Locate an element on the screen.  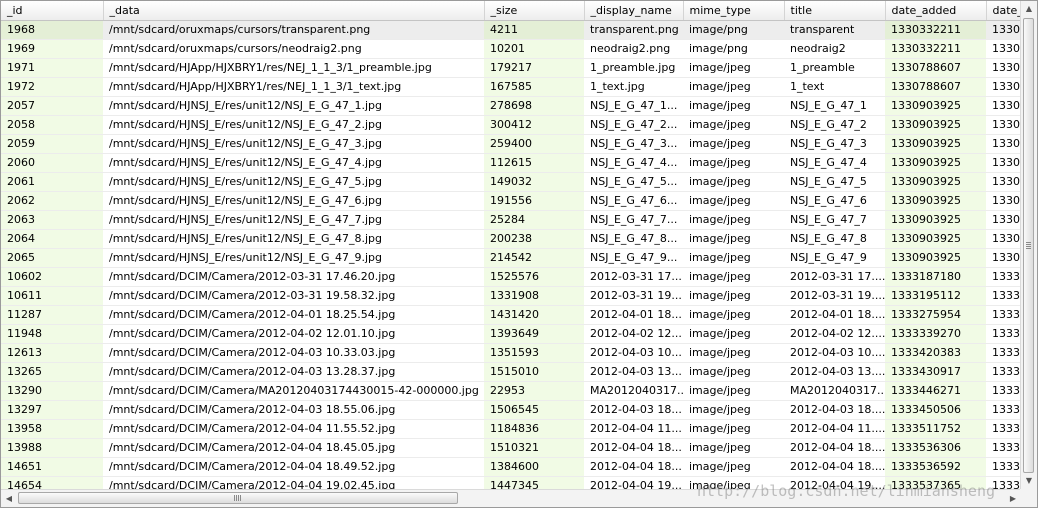
cell-size: 179217 is located at coordinates (534, 68).